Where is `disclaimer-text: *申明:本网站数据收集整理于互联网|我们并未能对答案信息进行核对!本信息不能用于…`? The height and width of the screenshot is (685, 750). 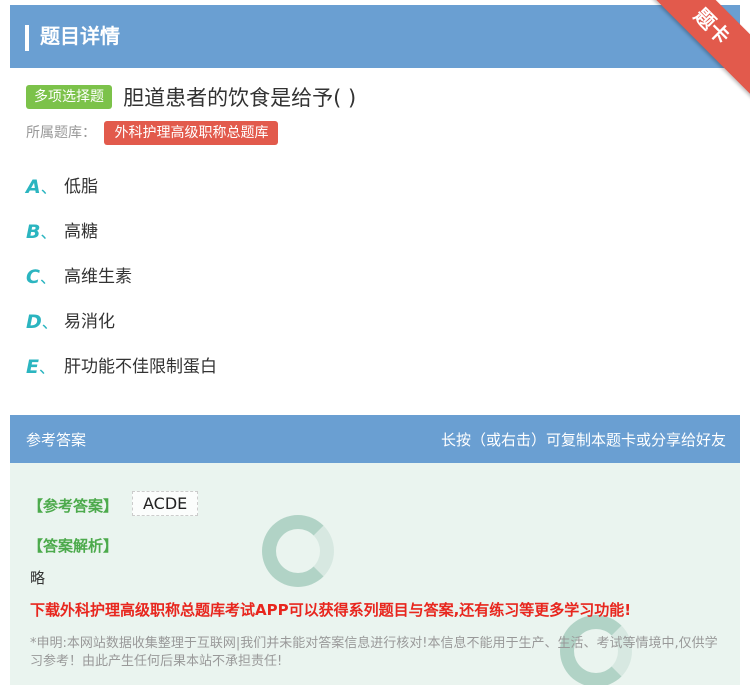 disclaimer-text: *申明:本网站数据收集整理于互联网|我们并未能对答案信息进行核对!本信息不能用于… is located at coordinates (374, 652).